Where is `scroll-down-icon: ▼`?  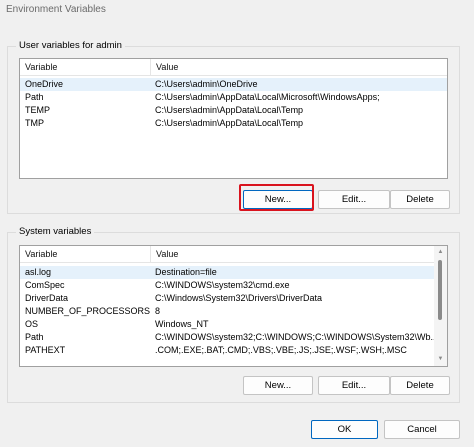 scroll-down-icon: ▼ is located at coordinates (440, 359).